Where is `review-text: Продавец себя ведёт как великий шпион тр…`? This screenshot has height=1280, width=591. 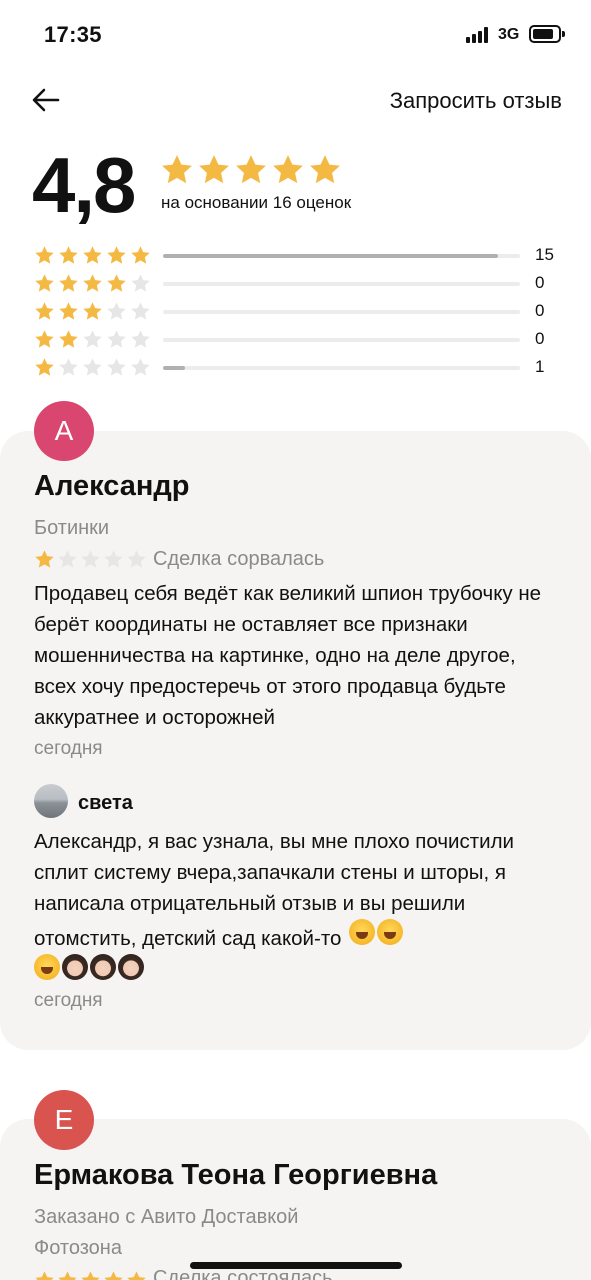 review-text: Продавец себя ведёт как великий шпион тр… is located at coordinates (288, 655).